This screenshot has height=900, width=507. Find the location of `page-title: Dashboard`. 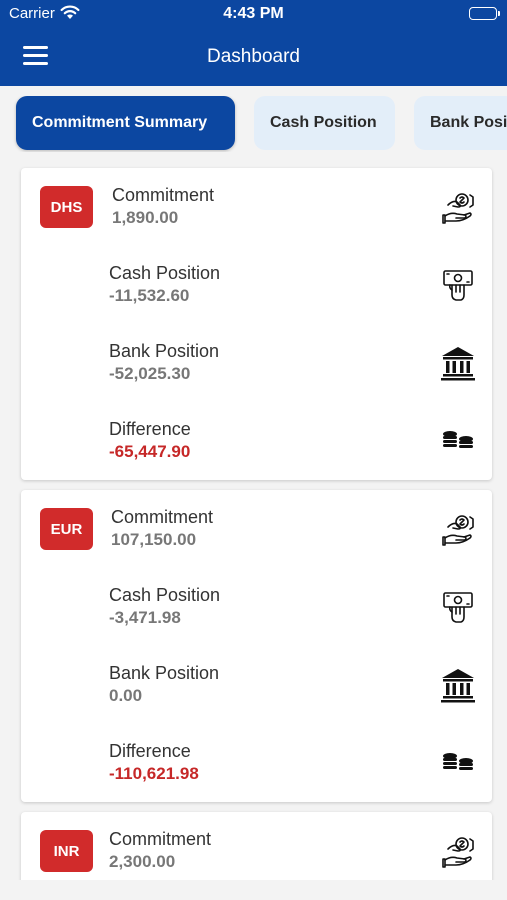

page-title: Dashboard is located at coordinates (253, 56).